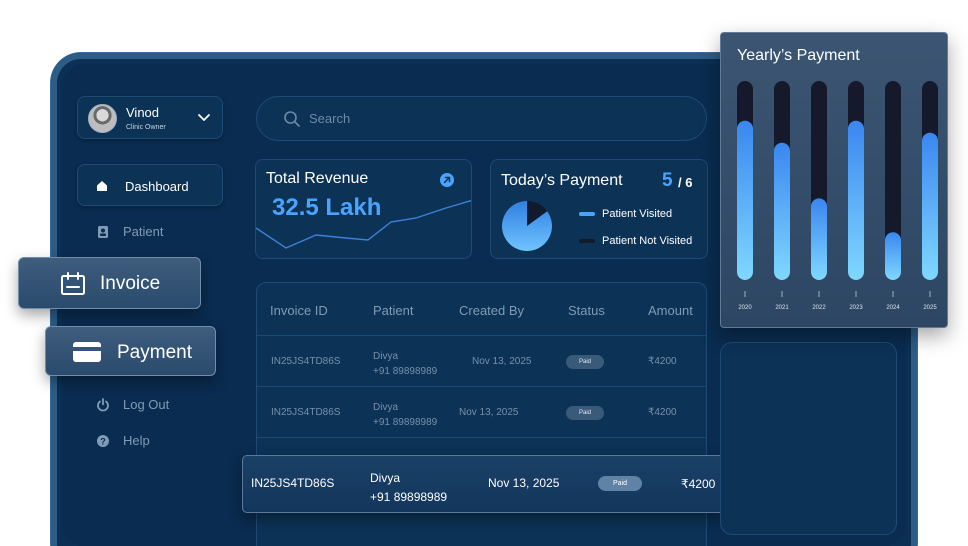  What do you see at coordinates (819, 308) in the screenshot?
I see `x-tick-label: 2022` at bounding box center [819, 308].